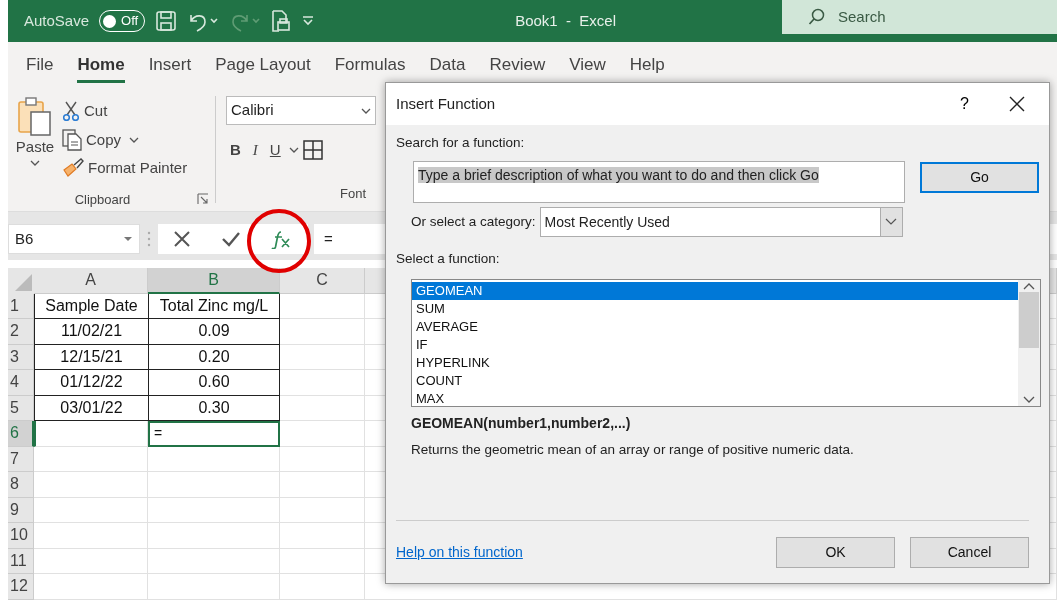  I want to click on table-cell: Total Zinc mg/L, so click(214, 306).